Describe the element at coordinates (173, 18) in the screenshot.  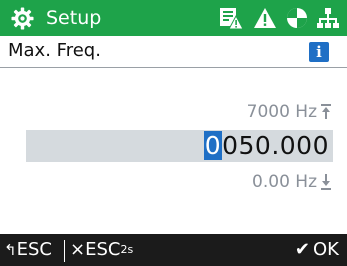
I see `header-bar: Setup` at that location.